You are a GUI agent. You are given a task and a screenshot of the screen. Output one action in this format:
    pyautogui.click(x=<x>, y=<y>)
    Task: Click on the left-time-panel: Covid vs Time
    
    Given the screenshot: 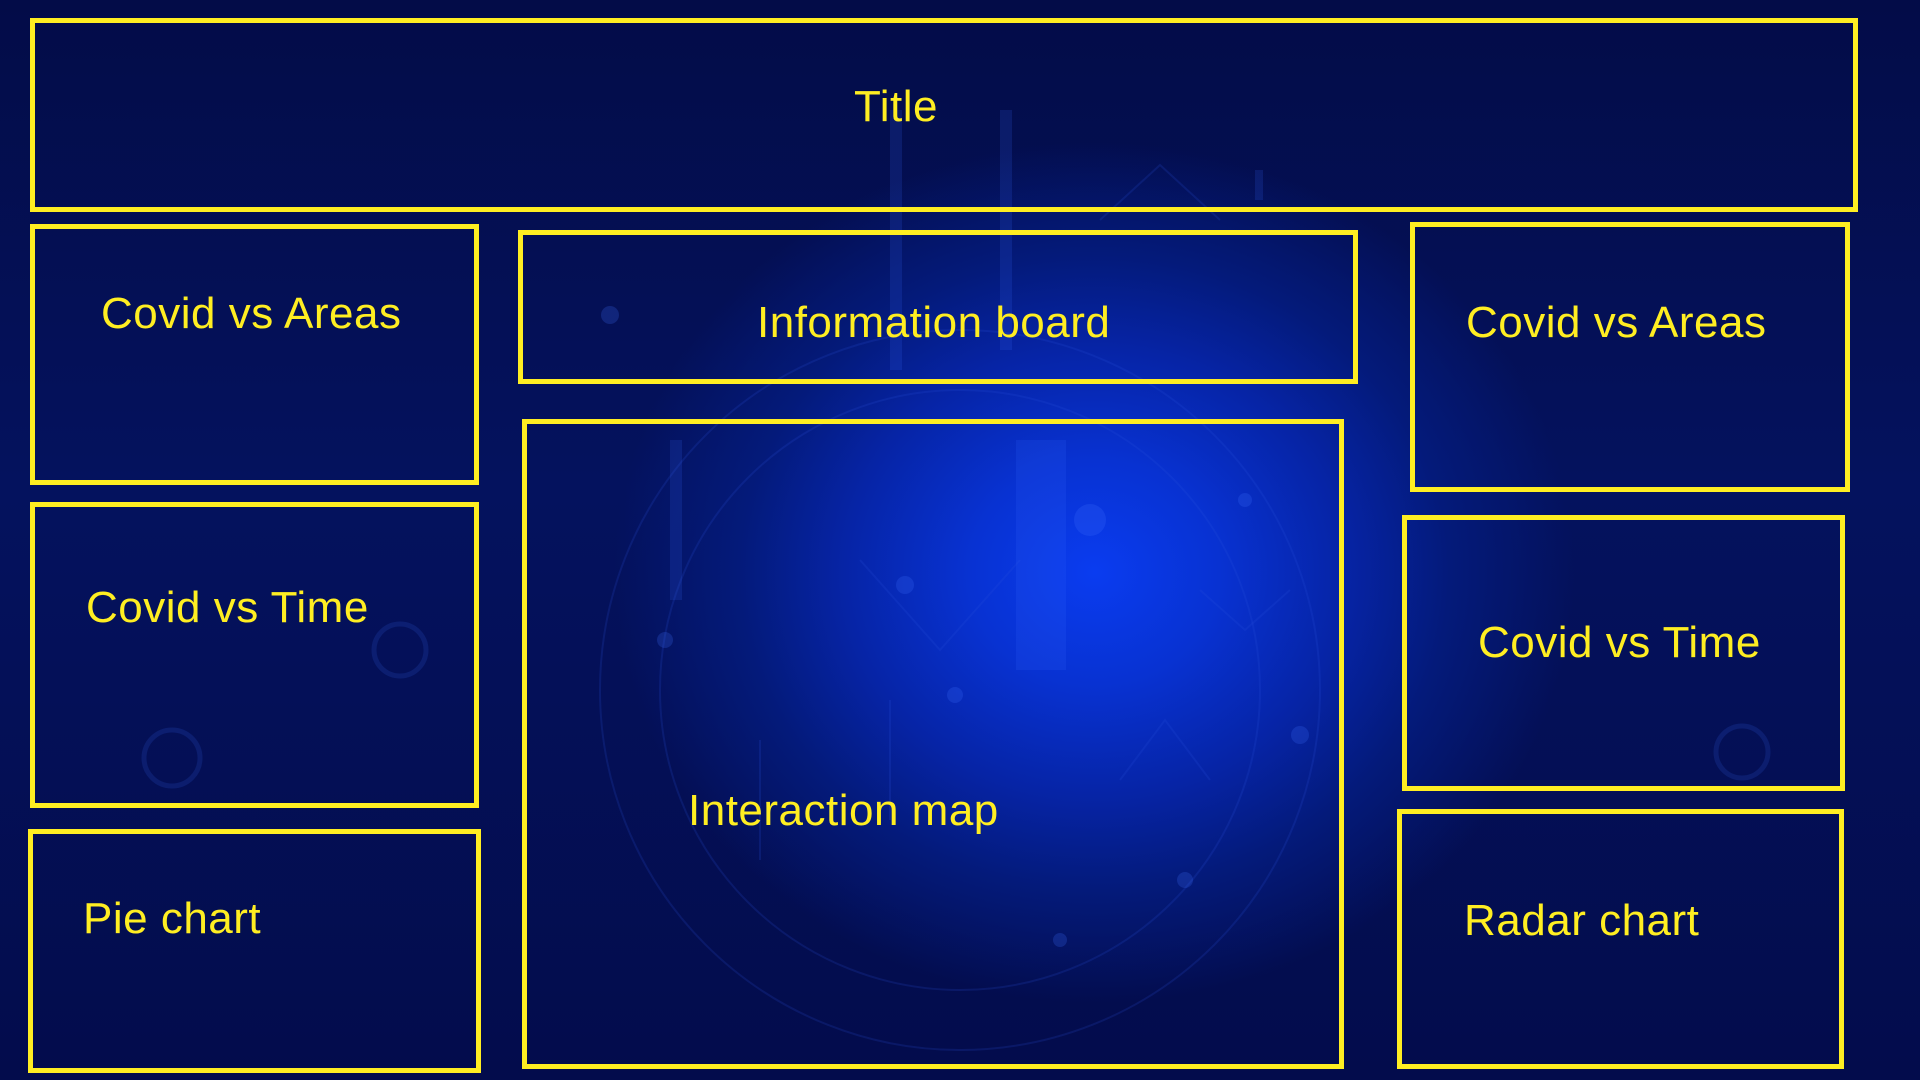 What is the action you would take?
    pyautogui.click(x=254, y=655)
    